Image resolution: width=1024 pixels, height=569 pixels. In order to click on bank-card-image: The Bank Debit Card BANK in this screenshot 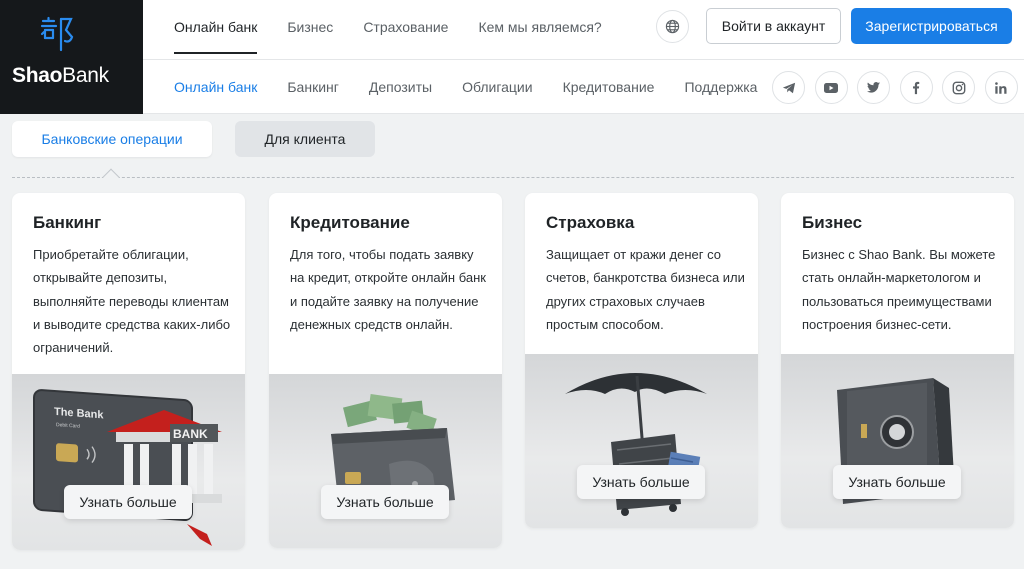, I will do `click(127, 467)`.